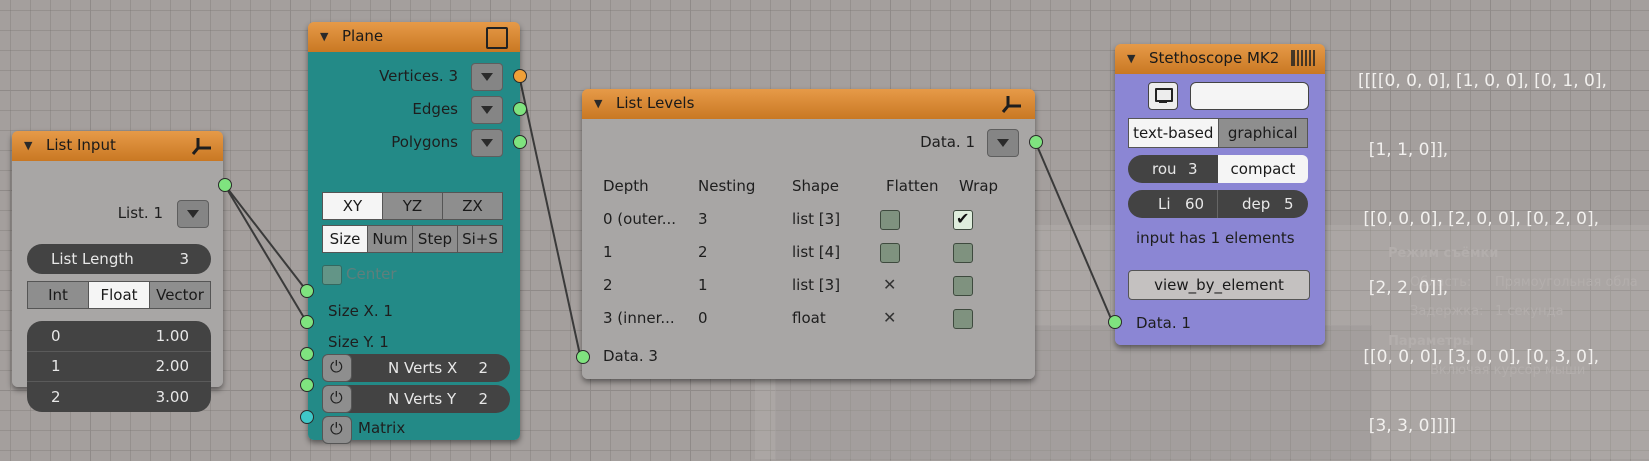 The image size is (1649, 461). Describe the element at coordinates (1003, 143) in the screenshot. I see `data-output-dropdown-button` at that location.